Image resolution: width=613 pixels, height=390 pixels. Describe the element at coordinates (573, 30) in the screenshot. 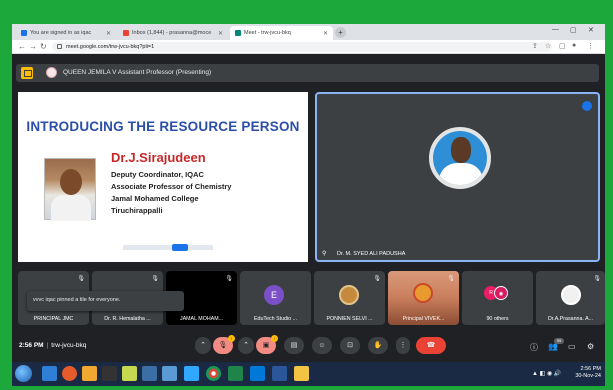

I see `maximize-icon: ▢` at that location.